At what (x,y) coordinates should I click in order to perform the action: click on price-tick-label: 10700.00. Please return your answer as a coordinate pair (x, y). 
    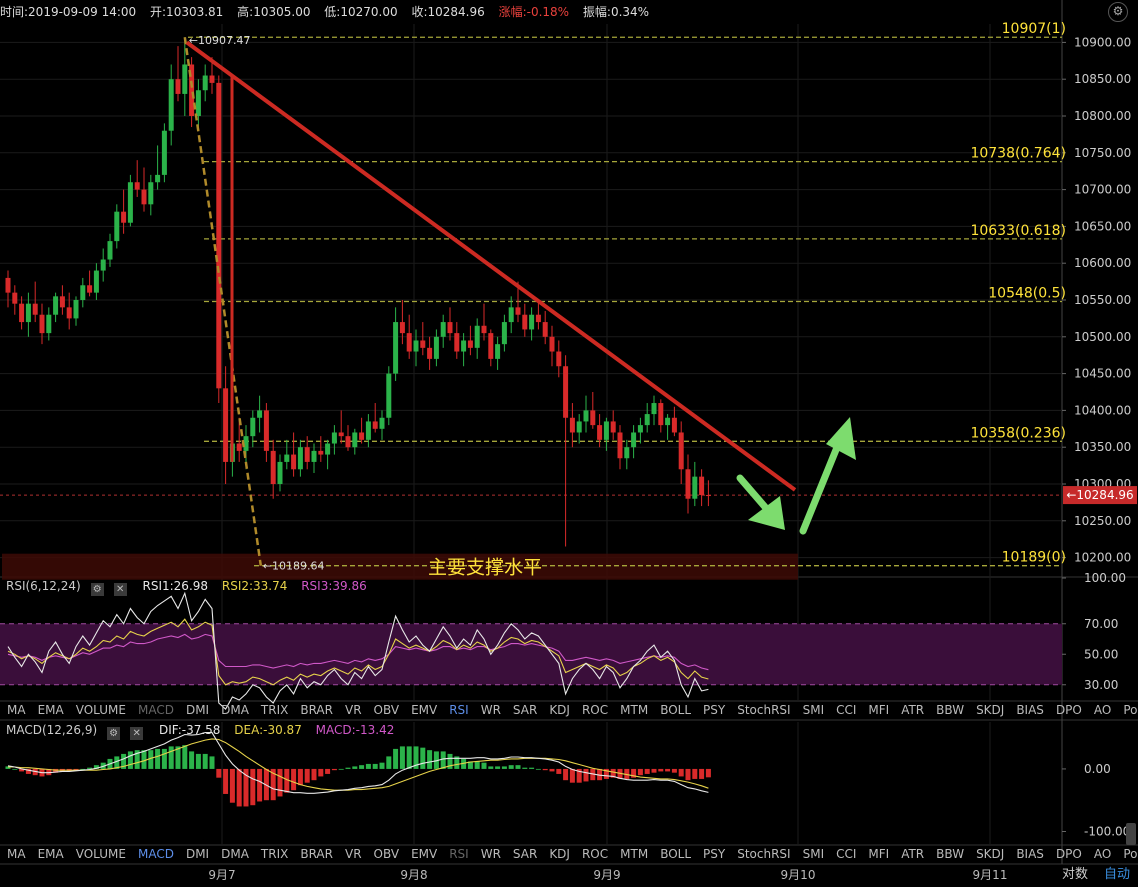
    Looking at the image, I should click on (1102, 190).